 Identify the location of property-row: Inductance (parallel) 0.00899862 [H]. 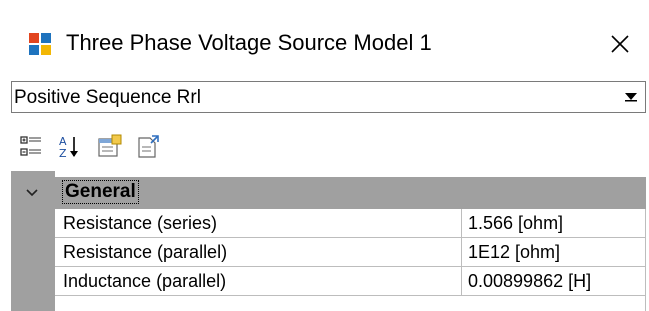
(350, 281).